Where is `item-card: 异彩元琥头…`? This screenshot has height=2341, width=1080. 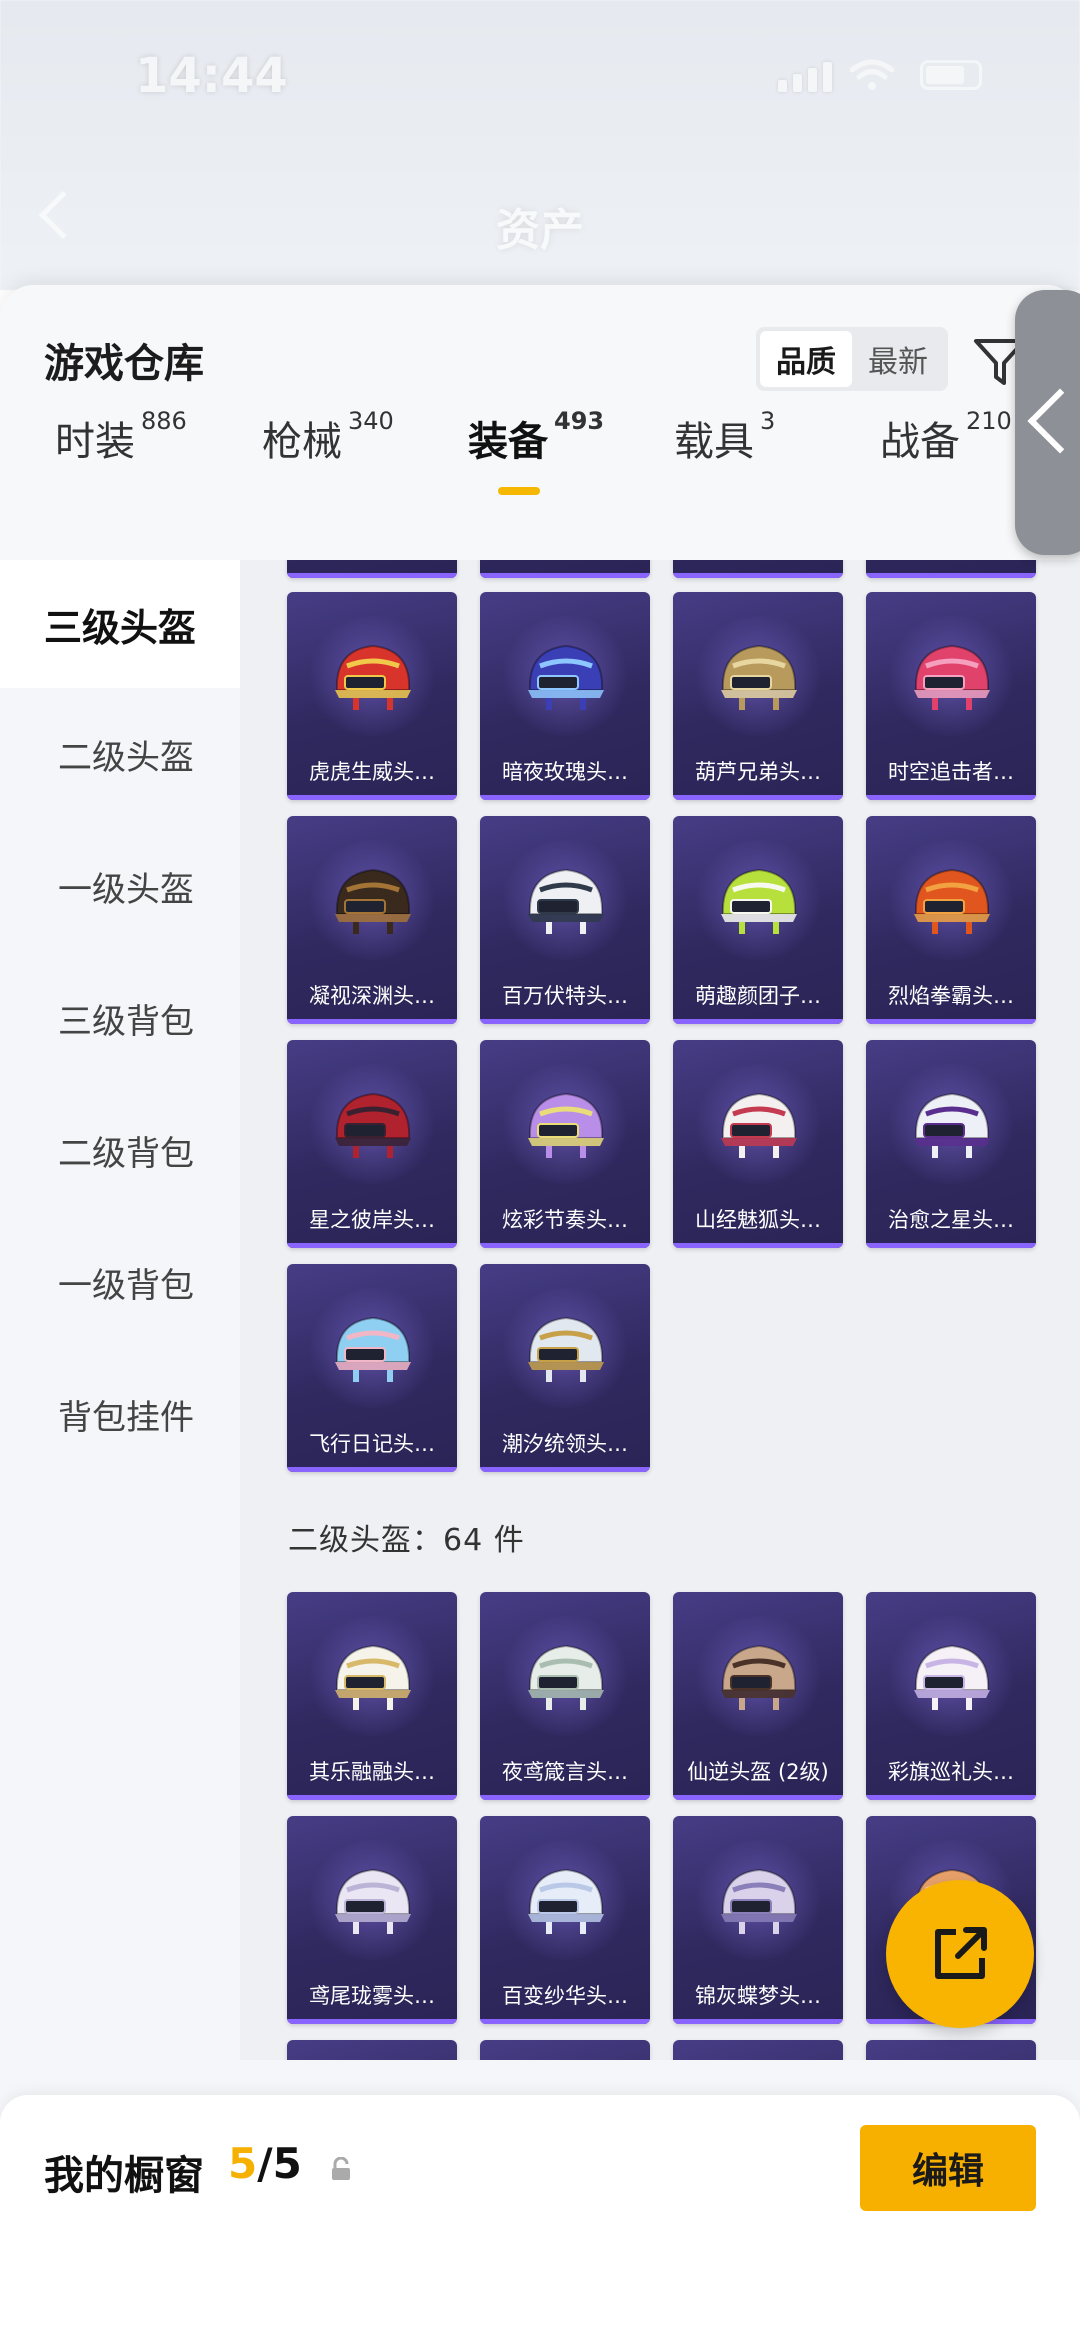 item-card: 异彩元琥头… is located at coordinates (372, 569).